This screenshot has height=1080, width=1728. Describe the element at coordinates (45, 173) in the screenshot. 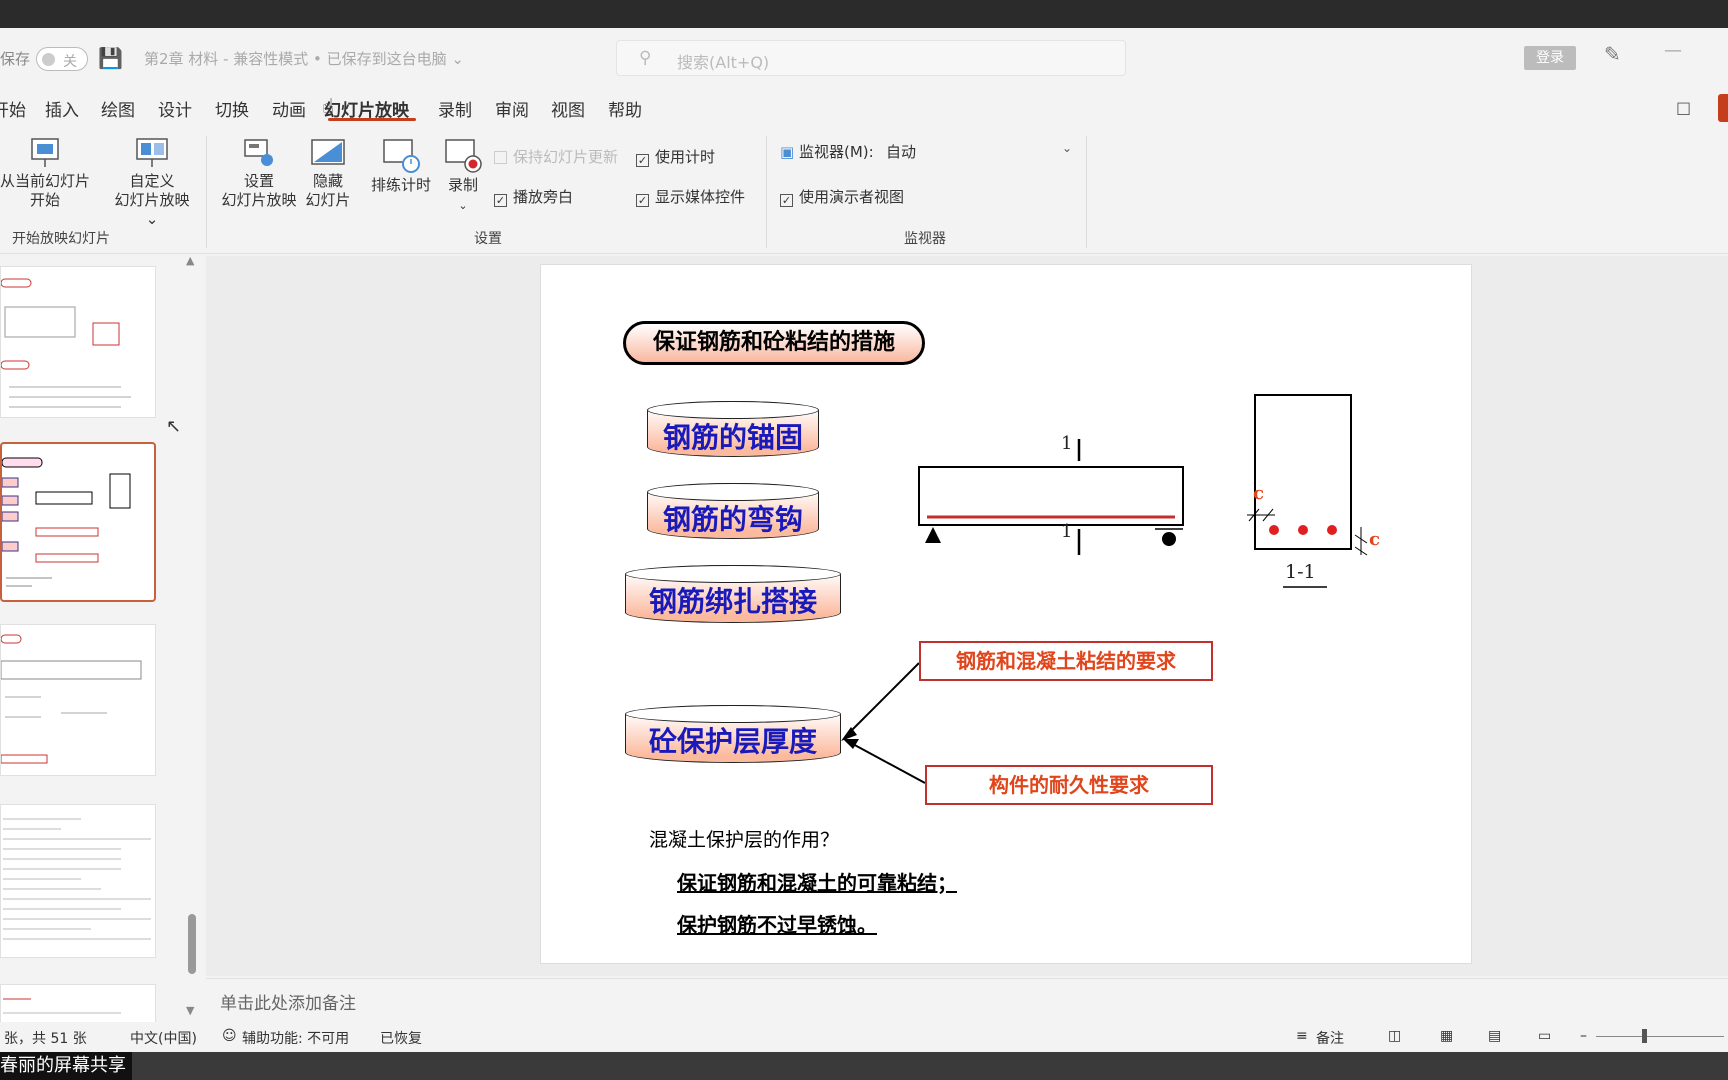

I see `from-current-slide-button: 从当前幻灯片 开始` at that location.